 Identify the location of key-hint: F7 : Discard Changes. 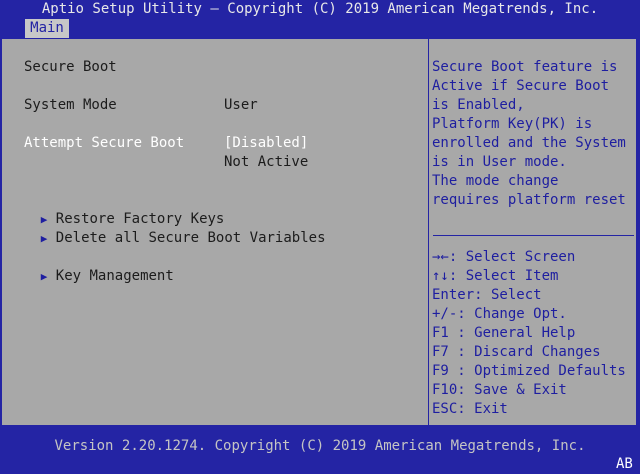
(516, 352).